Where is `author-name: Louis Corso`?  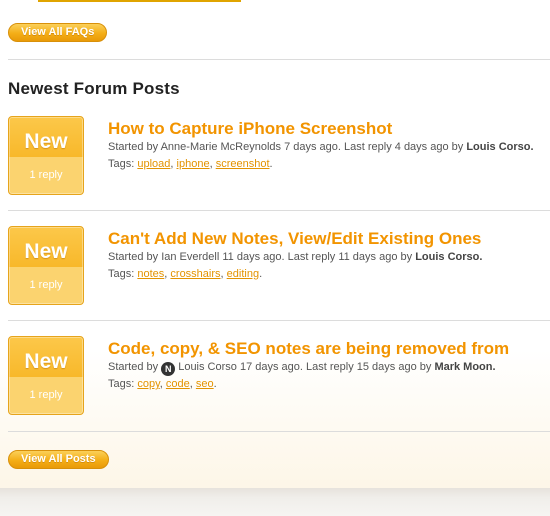
author-name: Louis Corso is located at coordinates (207, 367).